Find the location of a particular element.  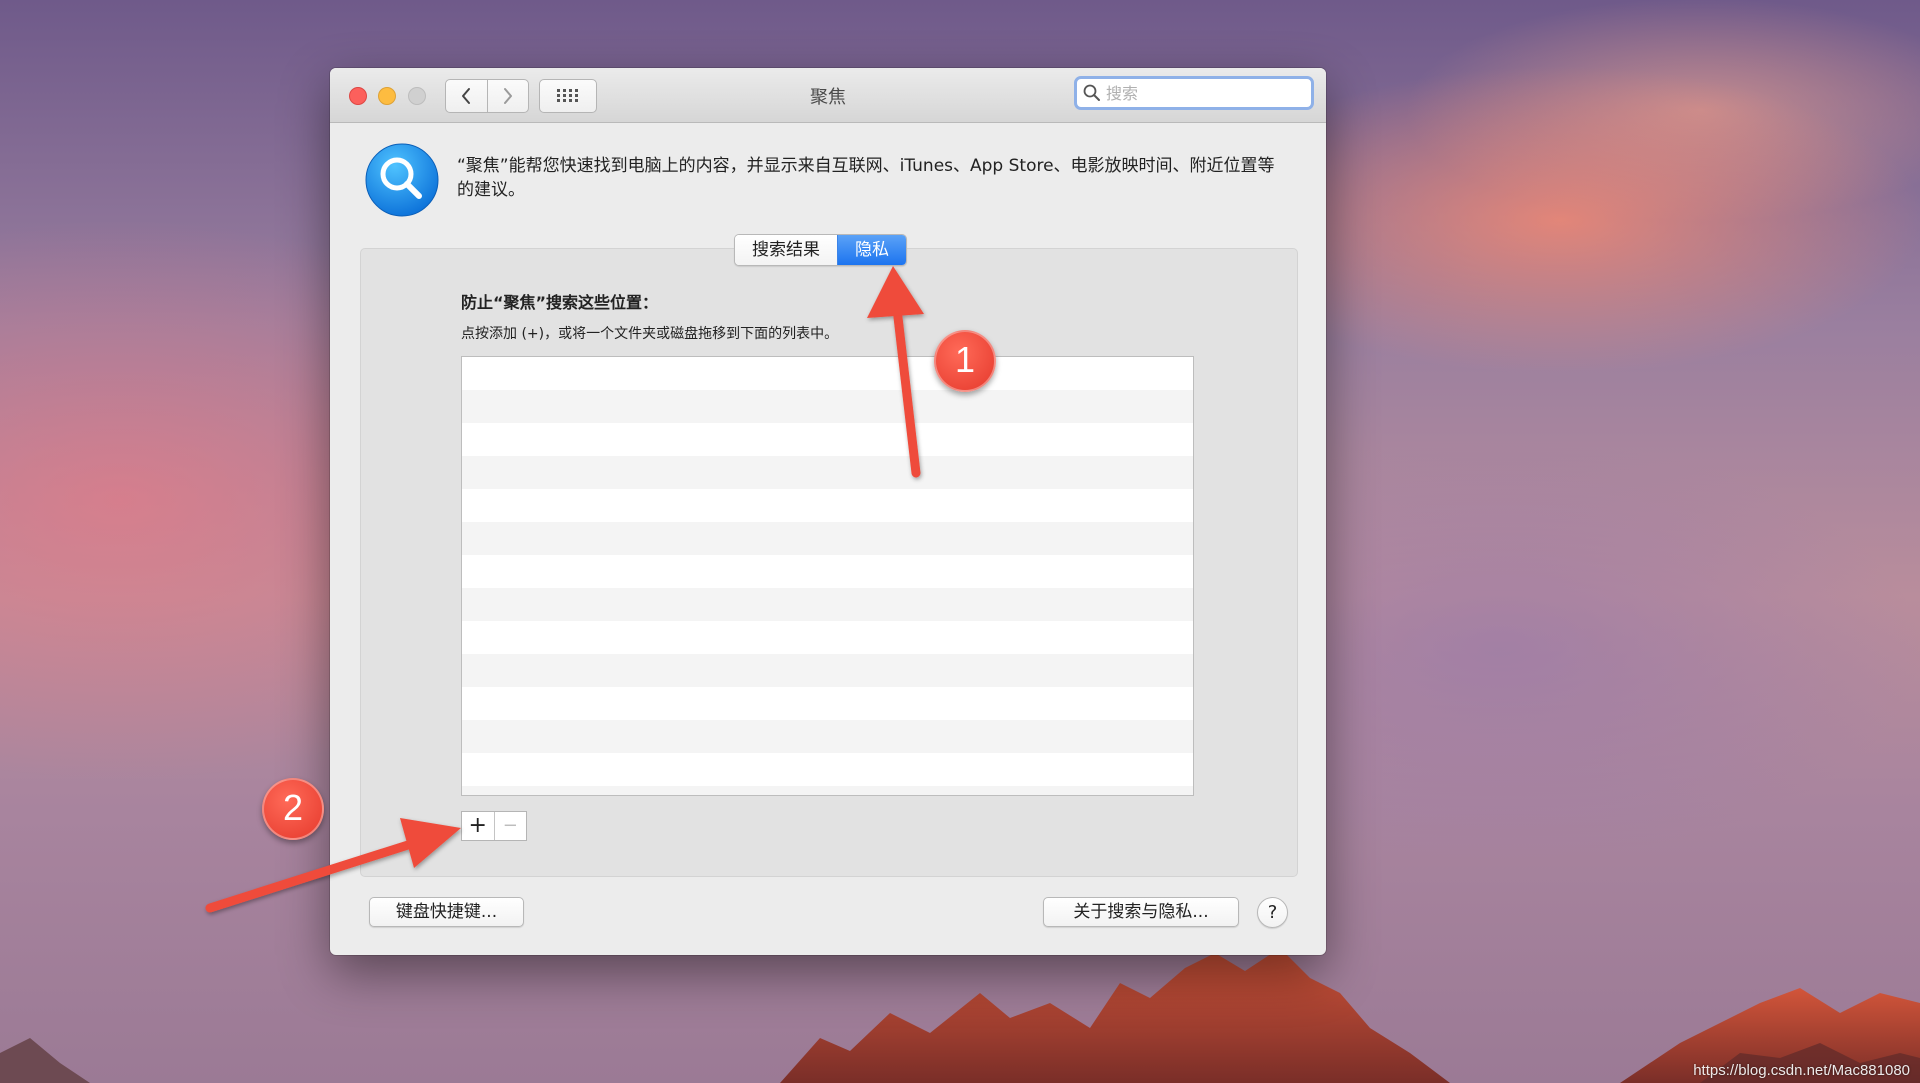

search-field is located at coordinates (1194, 93).